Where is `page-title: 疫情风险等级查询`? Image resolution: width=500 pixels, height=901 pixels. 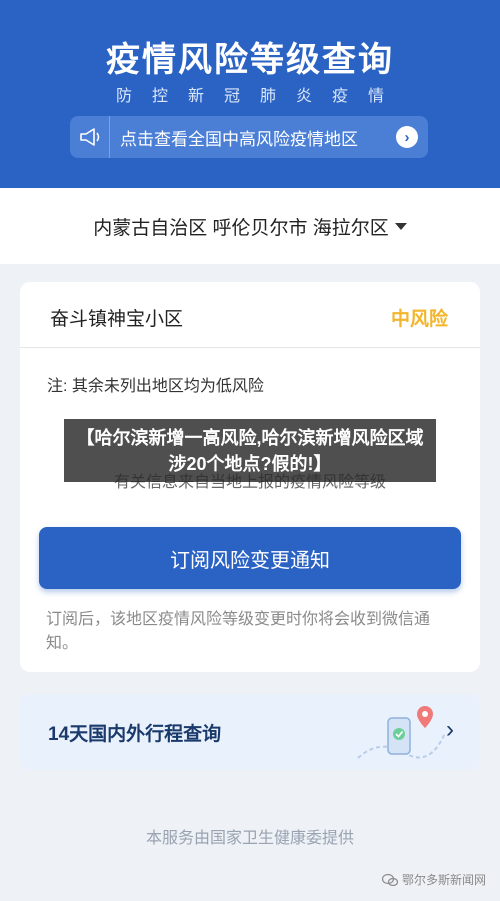
page-title: 疫情风险等级查询 is located at coordinates (250, 60).